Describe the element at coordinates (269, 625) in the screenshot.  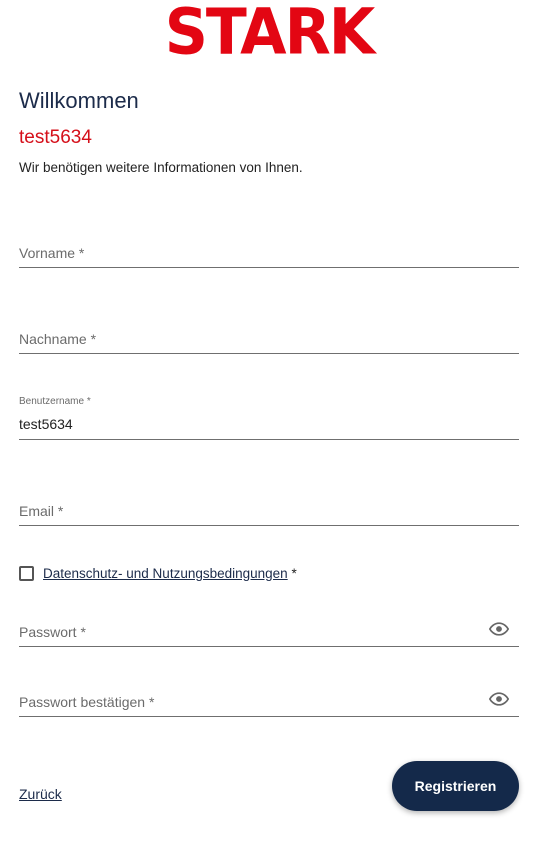
I see `password-field: Passwort *` at that location.